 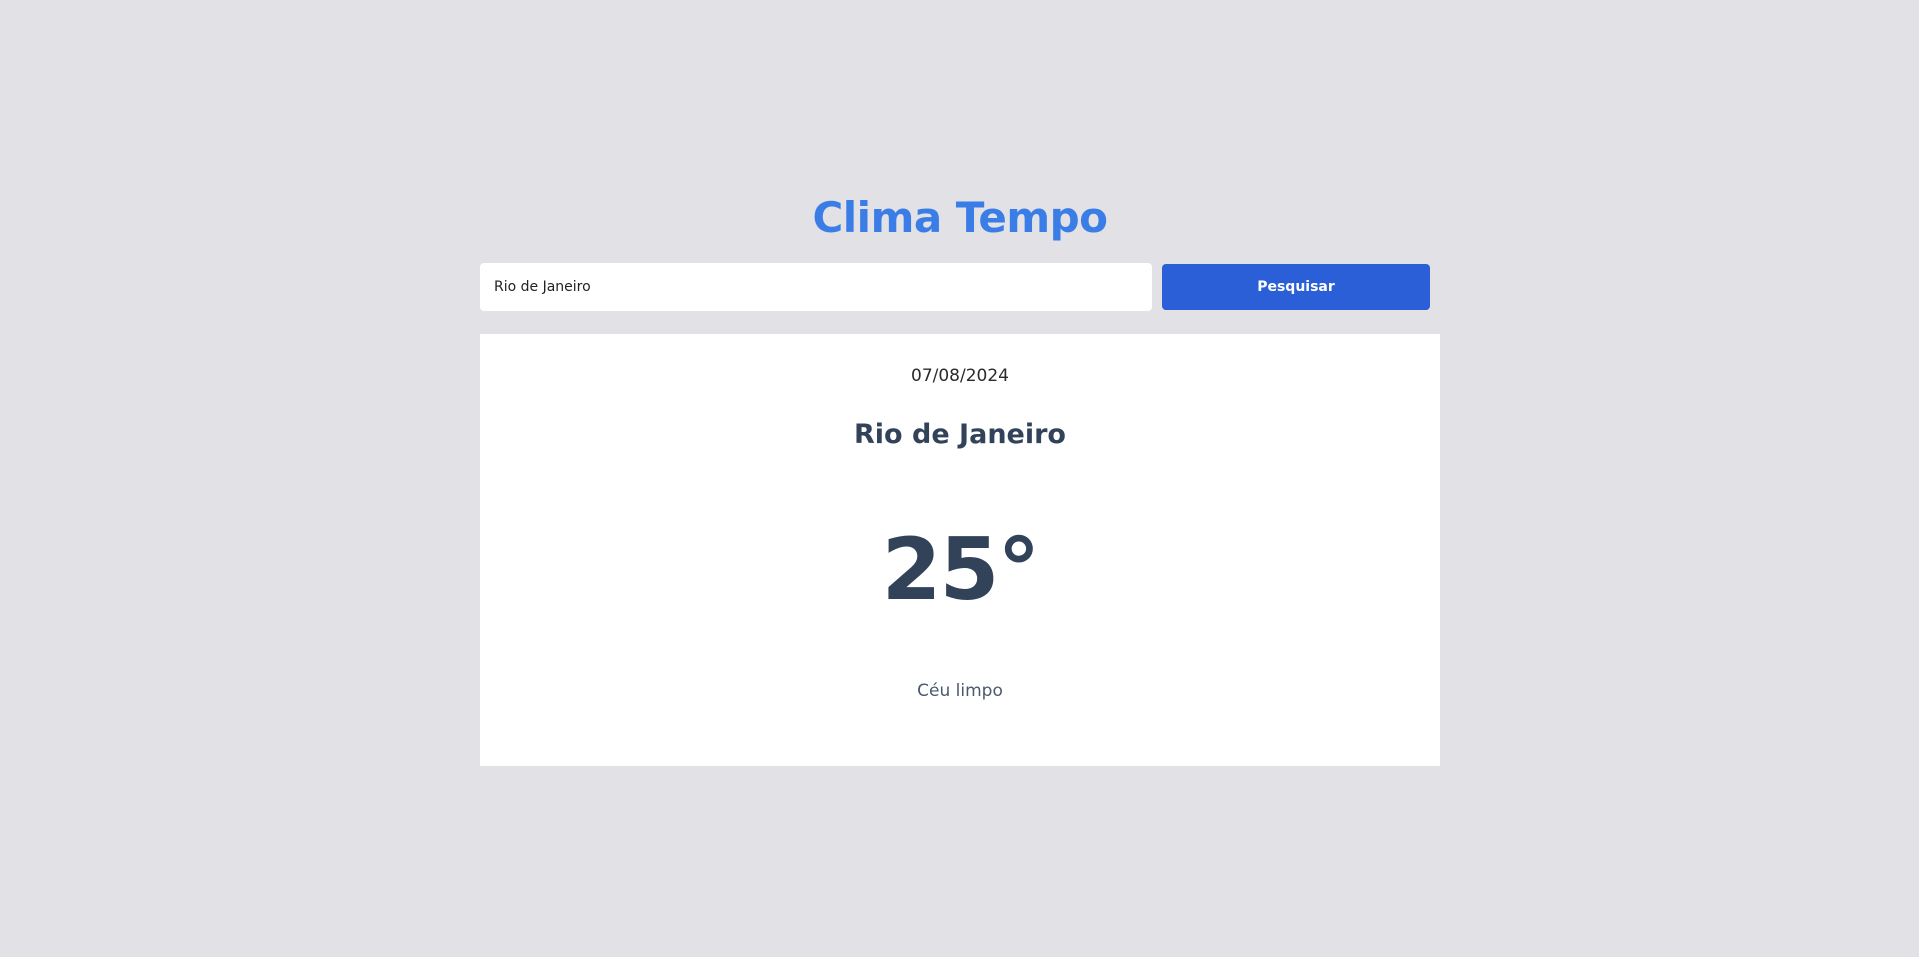 I want to click on search-button: Pesquisar, so click(x=1296, y=287).